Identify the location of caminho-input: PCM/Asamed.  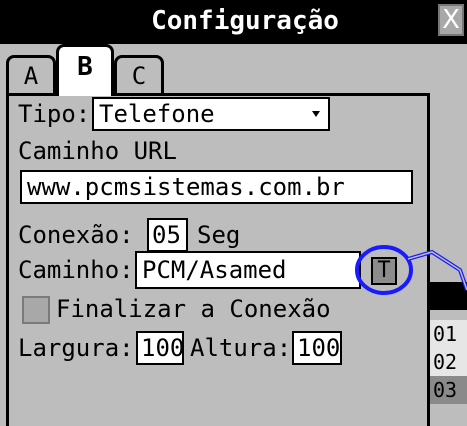
(248, 270).